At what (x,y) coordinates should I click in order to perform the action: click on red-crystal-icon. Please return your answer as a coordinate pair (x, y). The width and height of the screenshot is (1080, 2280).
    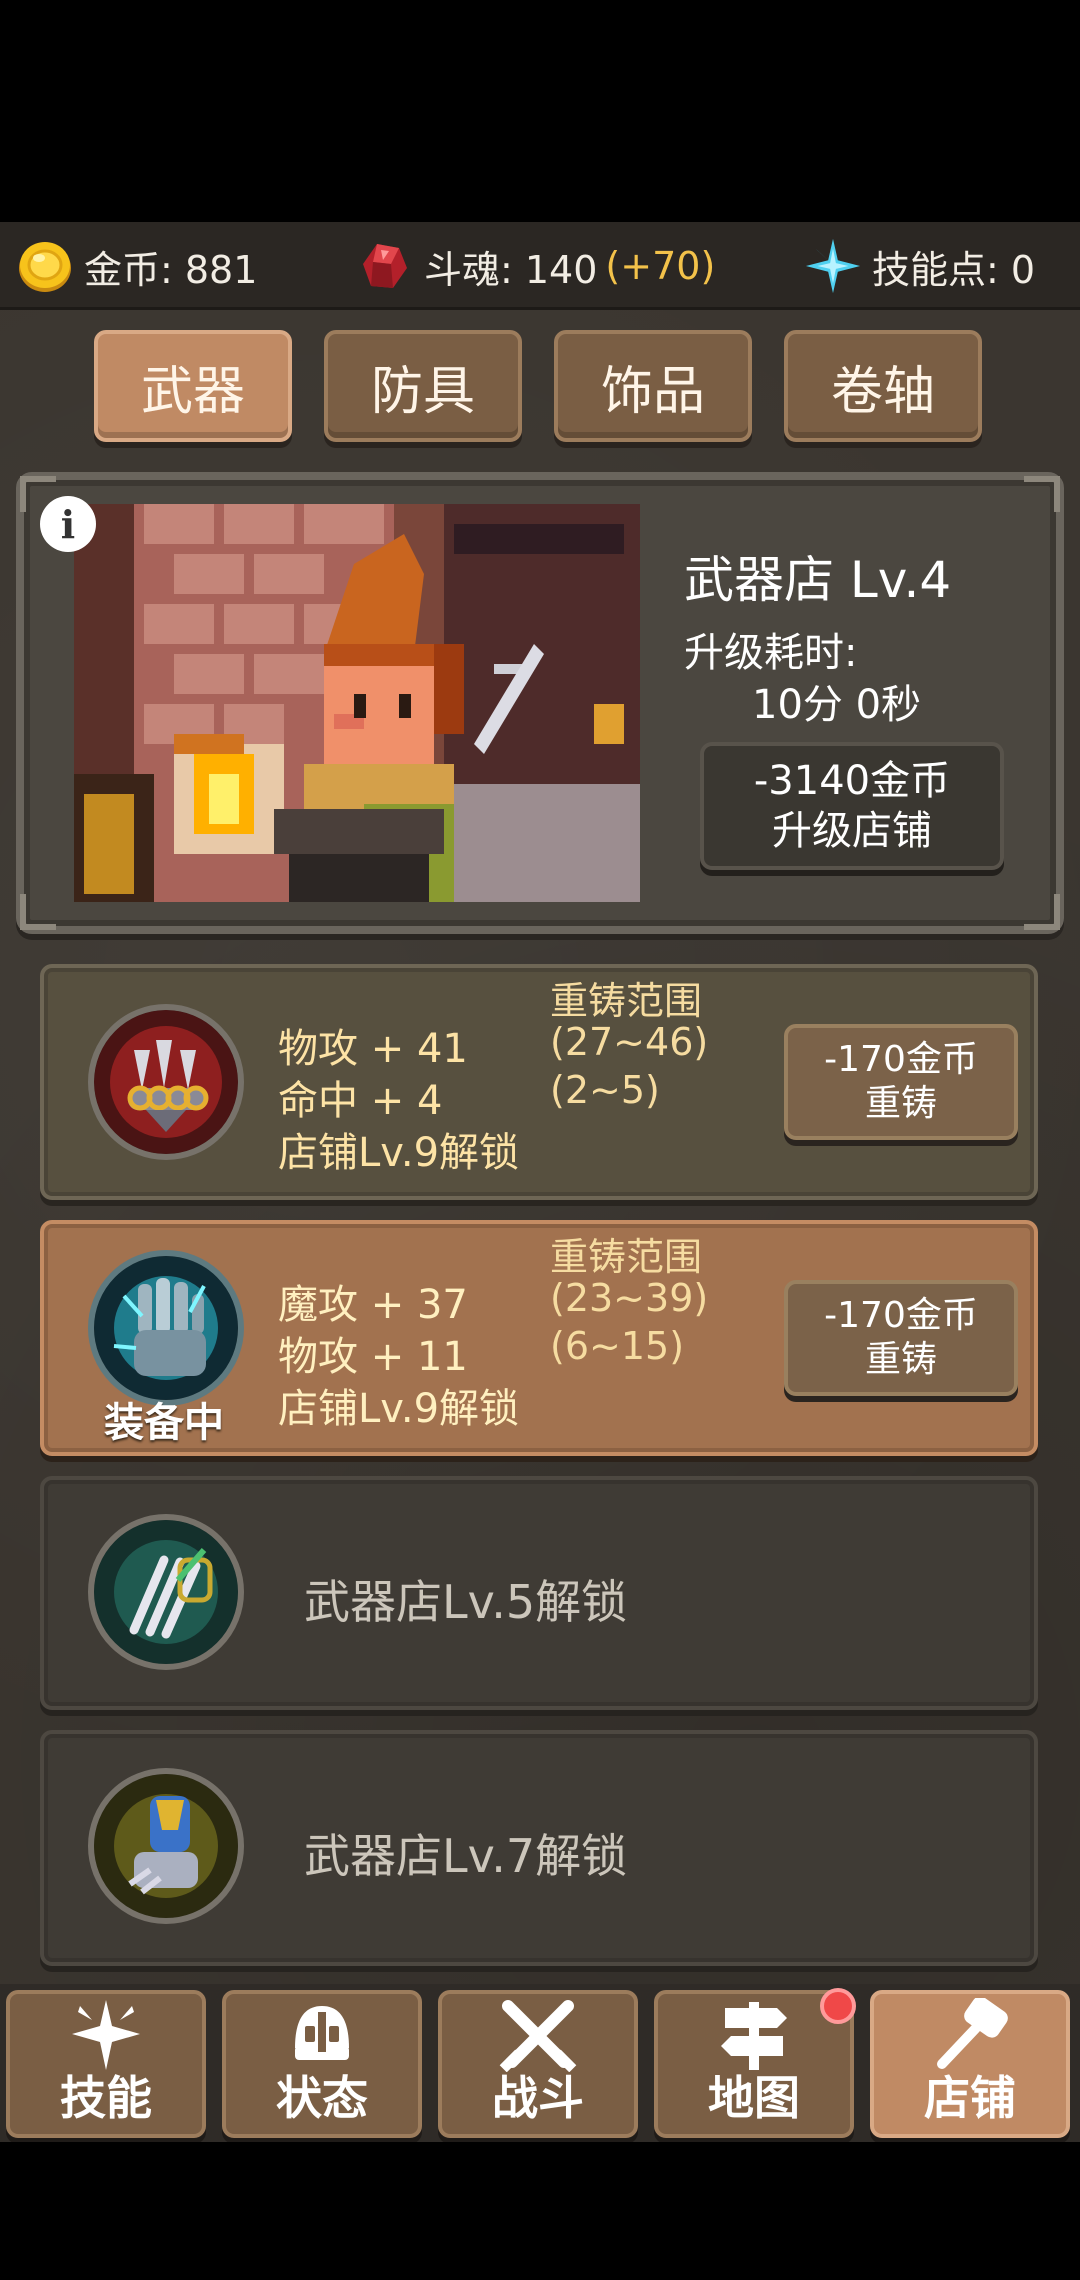
    Looking at the image, I should click on (385, 266).